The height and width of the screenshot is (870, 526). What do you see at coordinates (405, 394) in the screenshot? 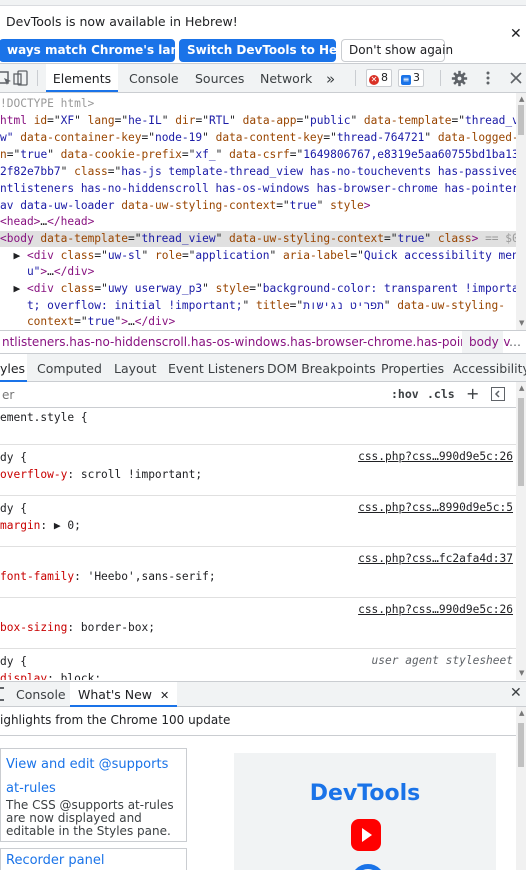
I see `hover-state-toggle: :hov` at bounding box center [405, 394].